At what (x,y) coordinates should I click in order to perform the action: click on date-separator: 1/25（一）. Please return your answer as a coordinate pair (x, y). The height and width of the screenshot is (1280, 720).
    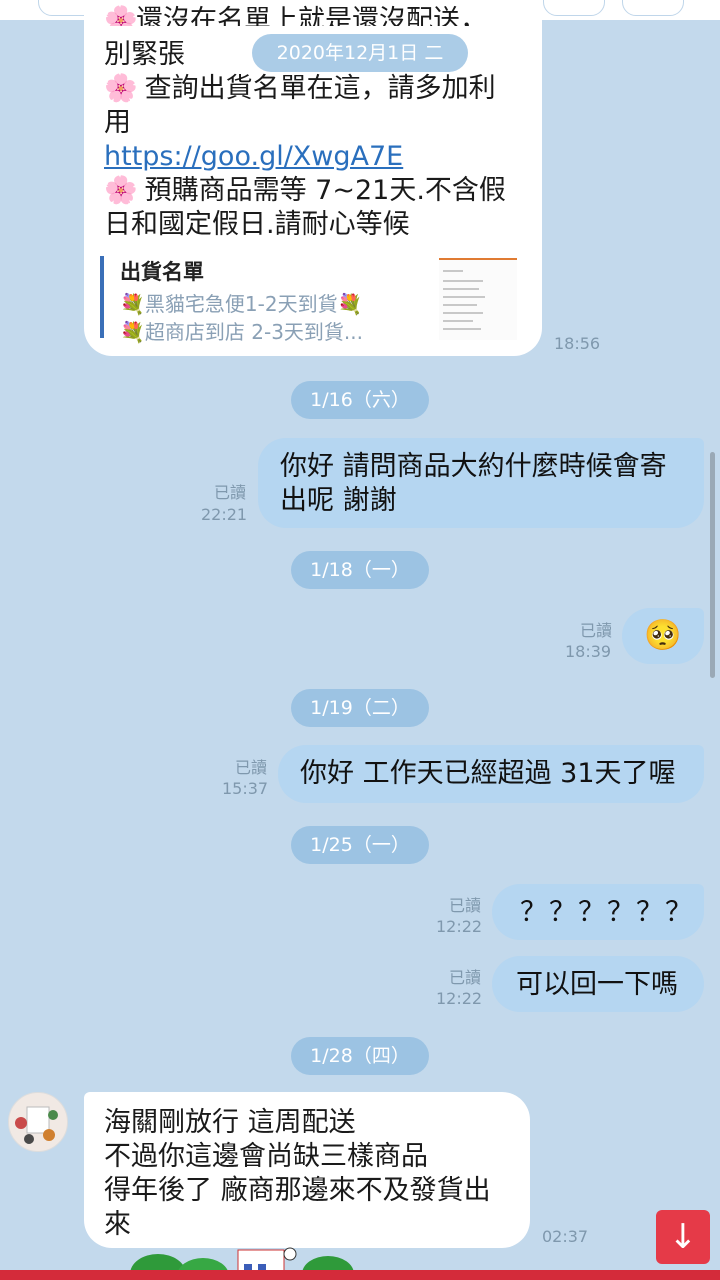
    Looking at the image, I should click on (360, 845).